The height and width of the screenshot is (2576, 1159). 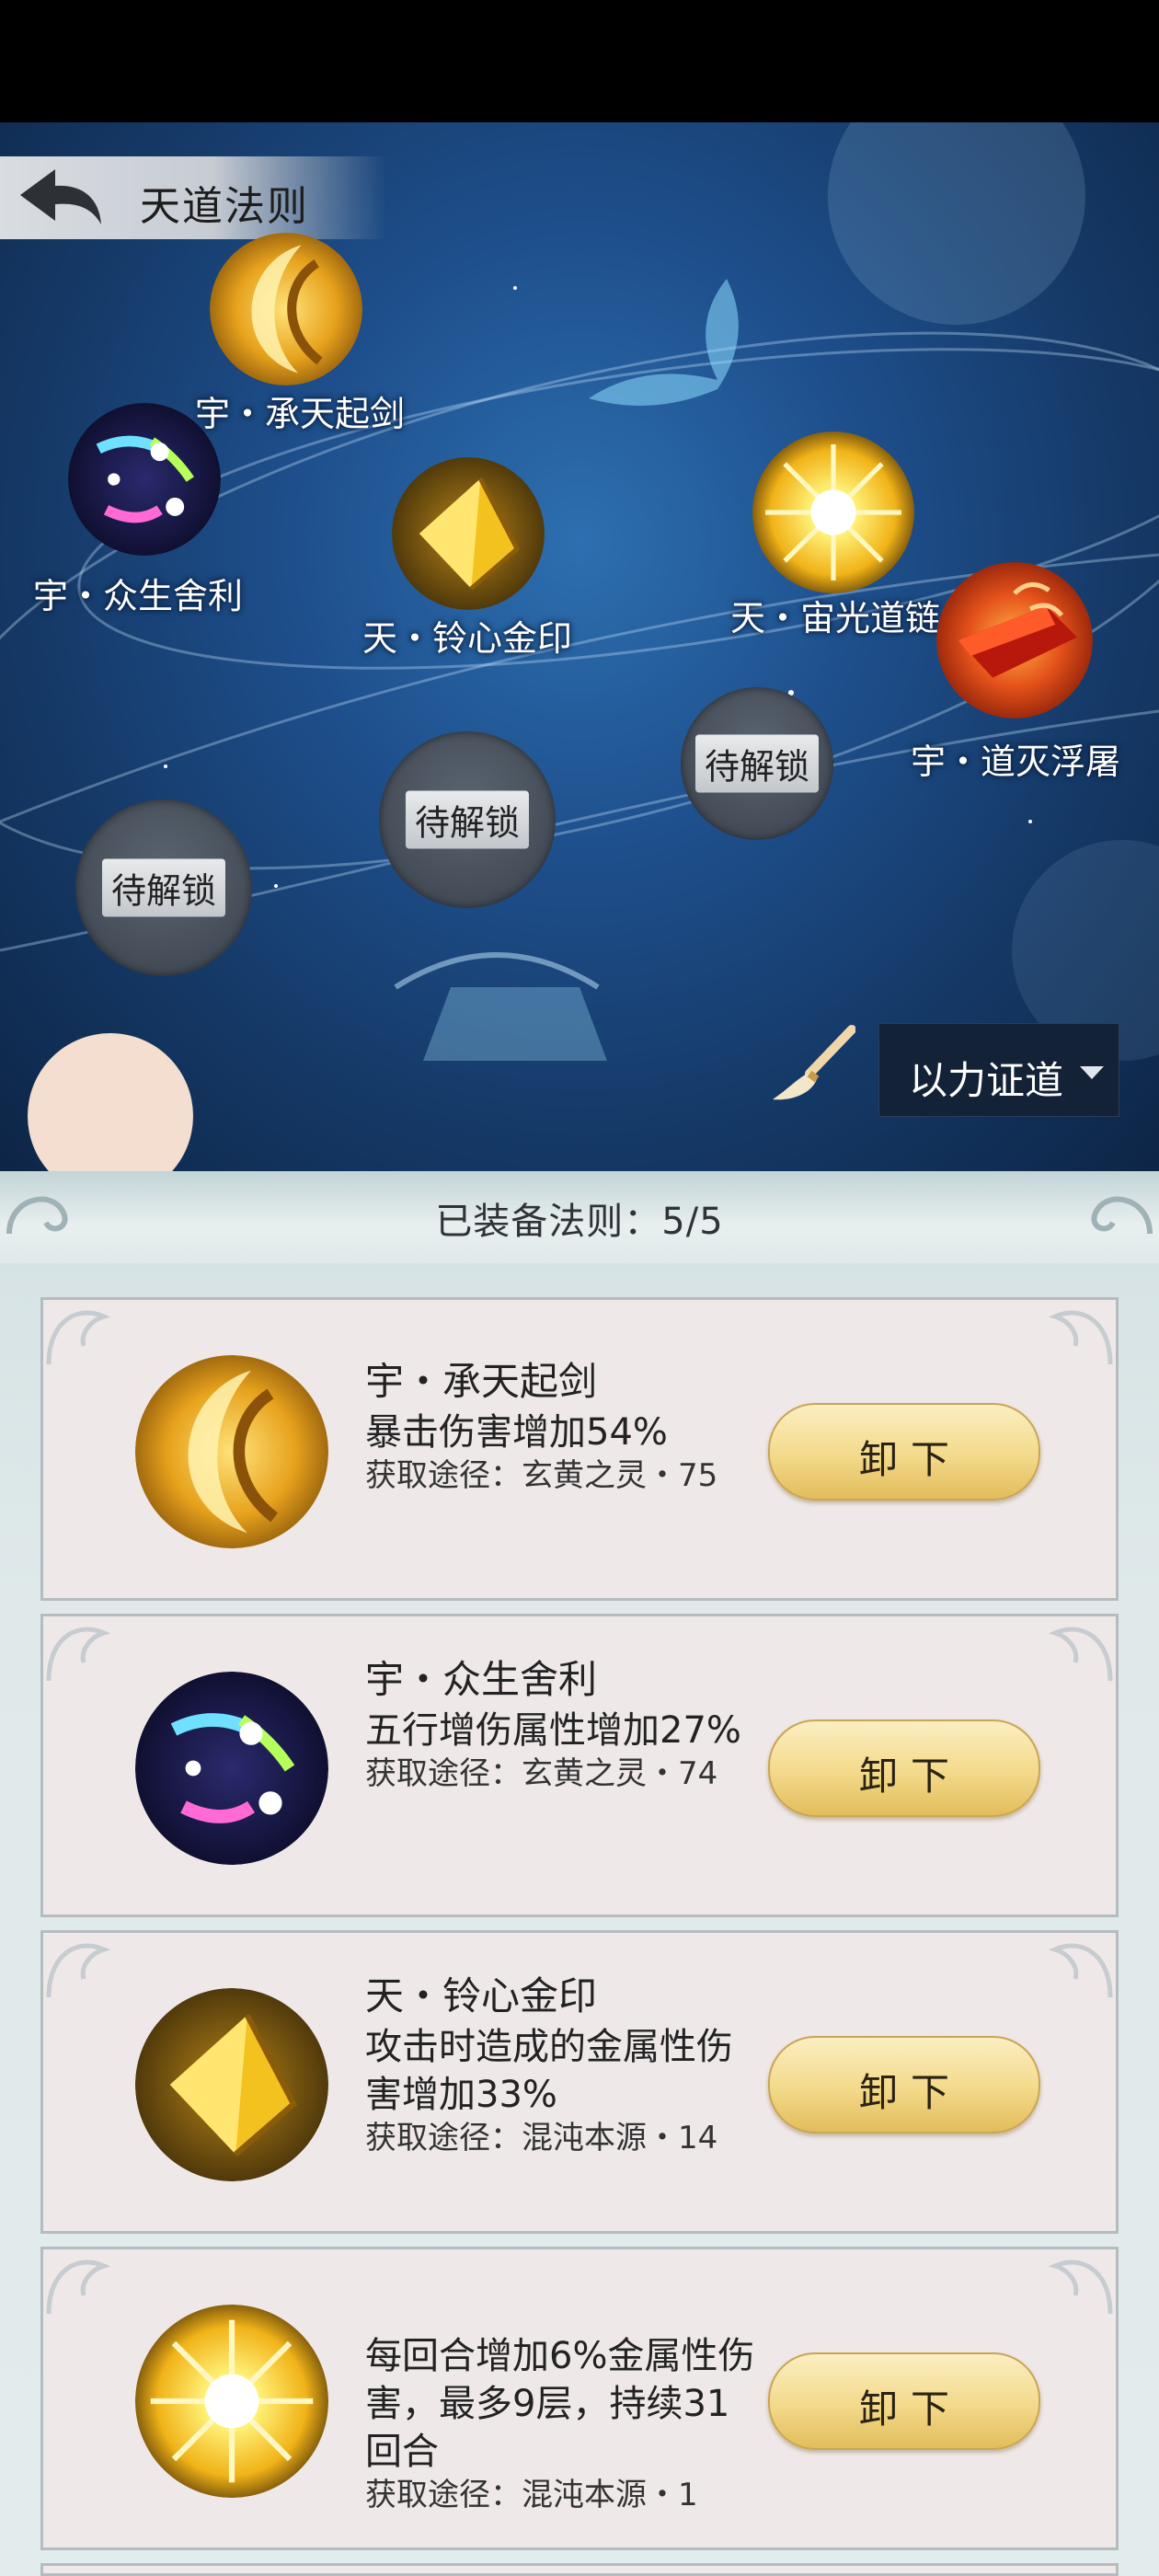 I want to click on law-card-text: 宇・众生舍利 五行增伤属性增加27% 获取途径：玄黄之灵・74, so click(x=563, y=1766).